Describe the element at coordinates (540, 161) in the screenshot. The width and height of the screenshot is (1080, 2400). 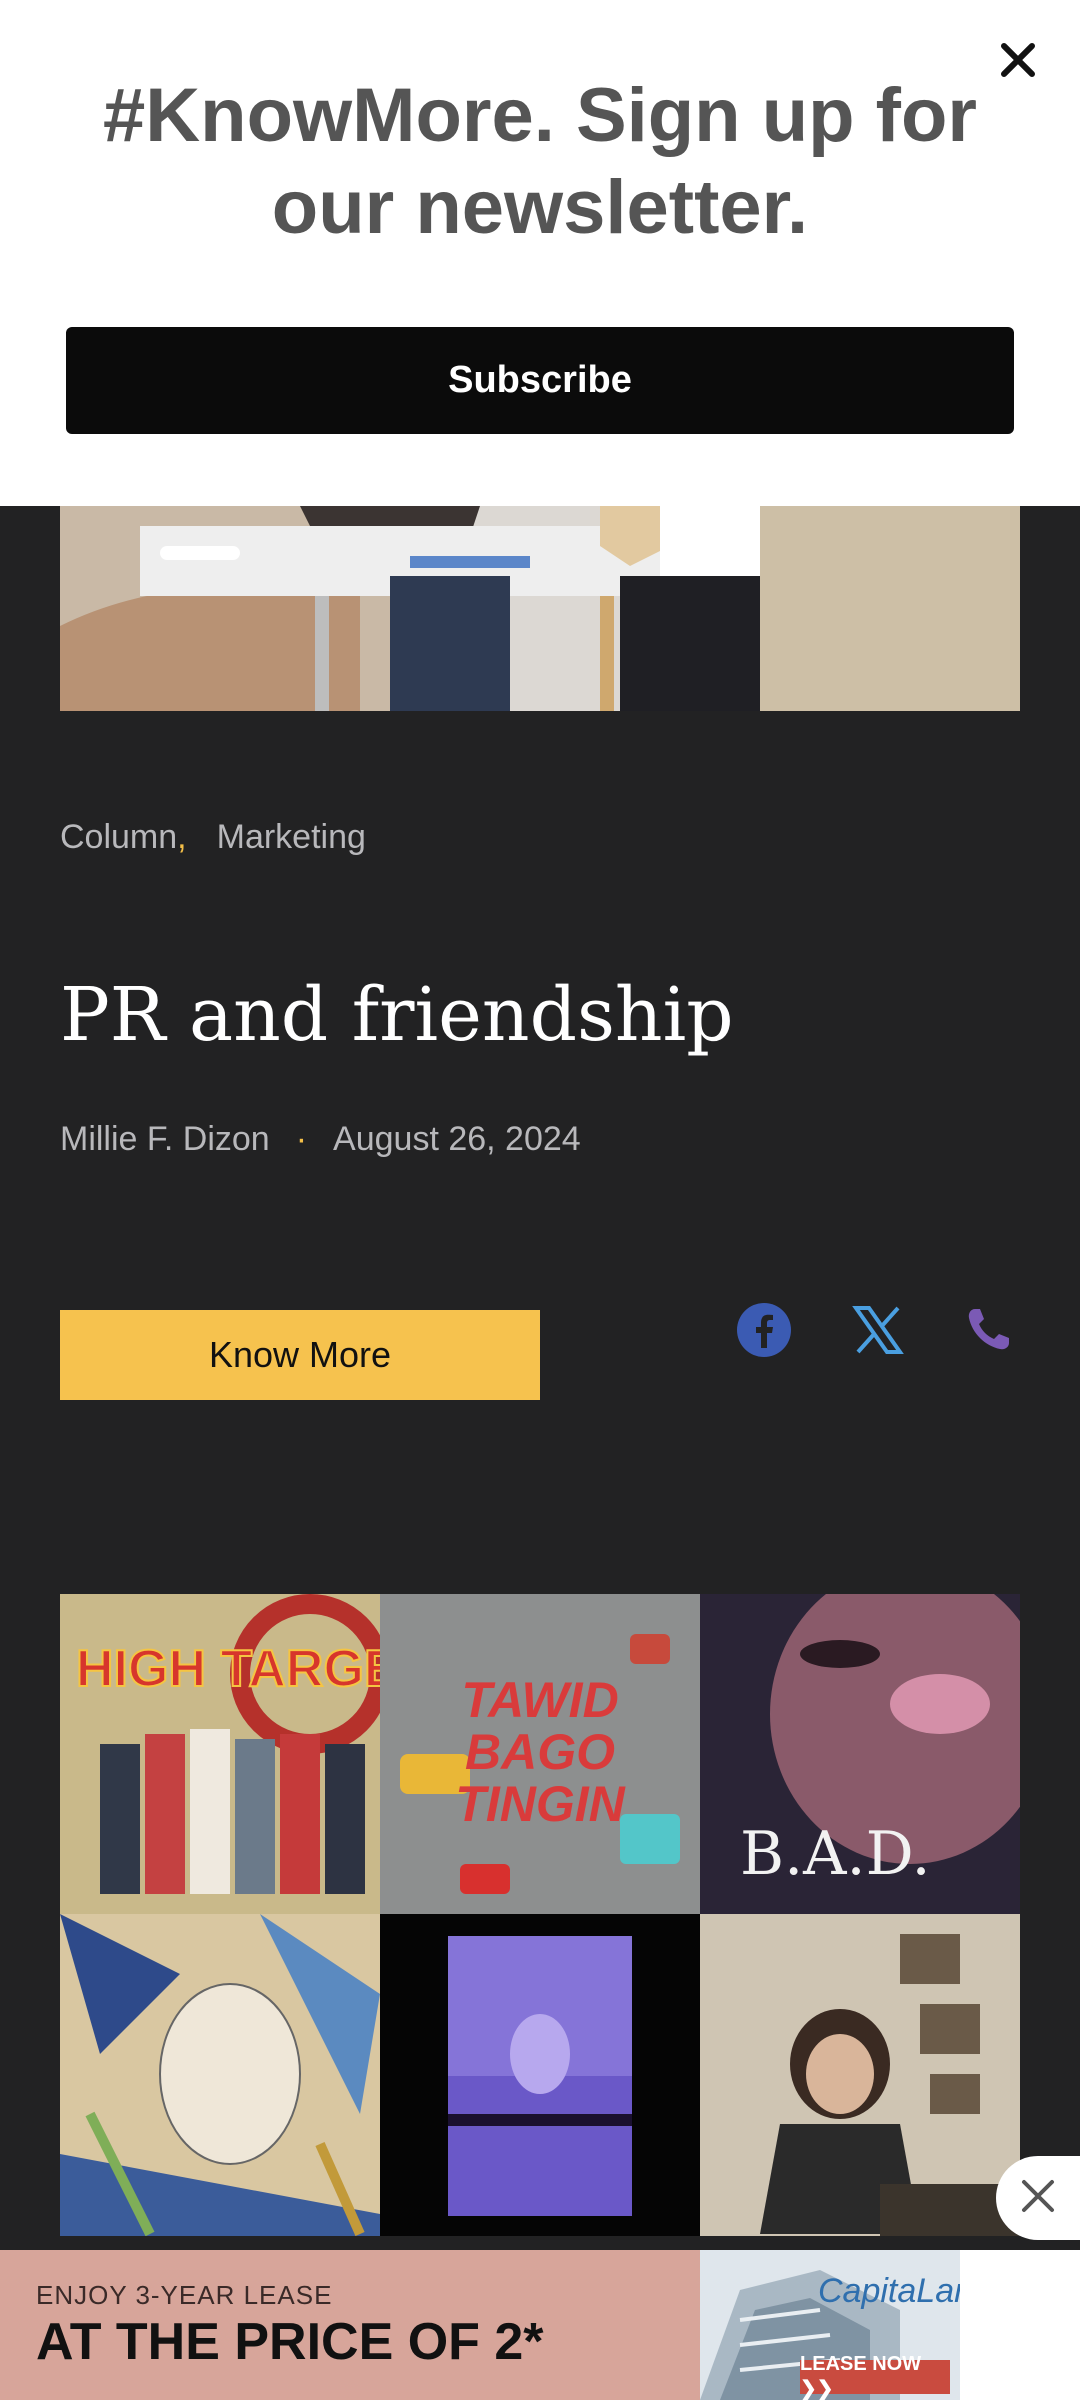
I see `newsletter-heading: #KnowMore. Sign up for our newsletter.` at that location.